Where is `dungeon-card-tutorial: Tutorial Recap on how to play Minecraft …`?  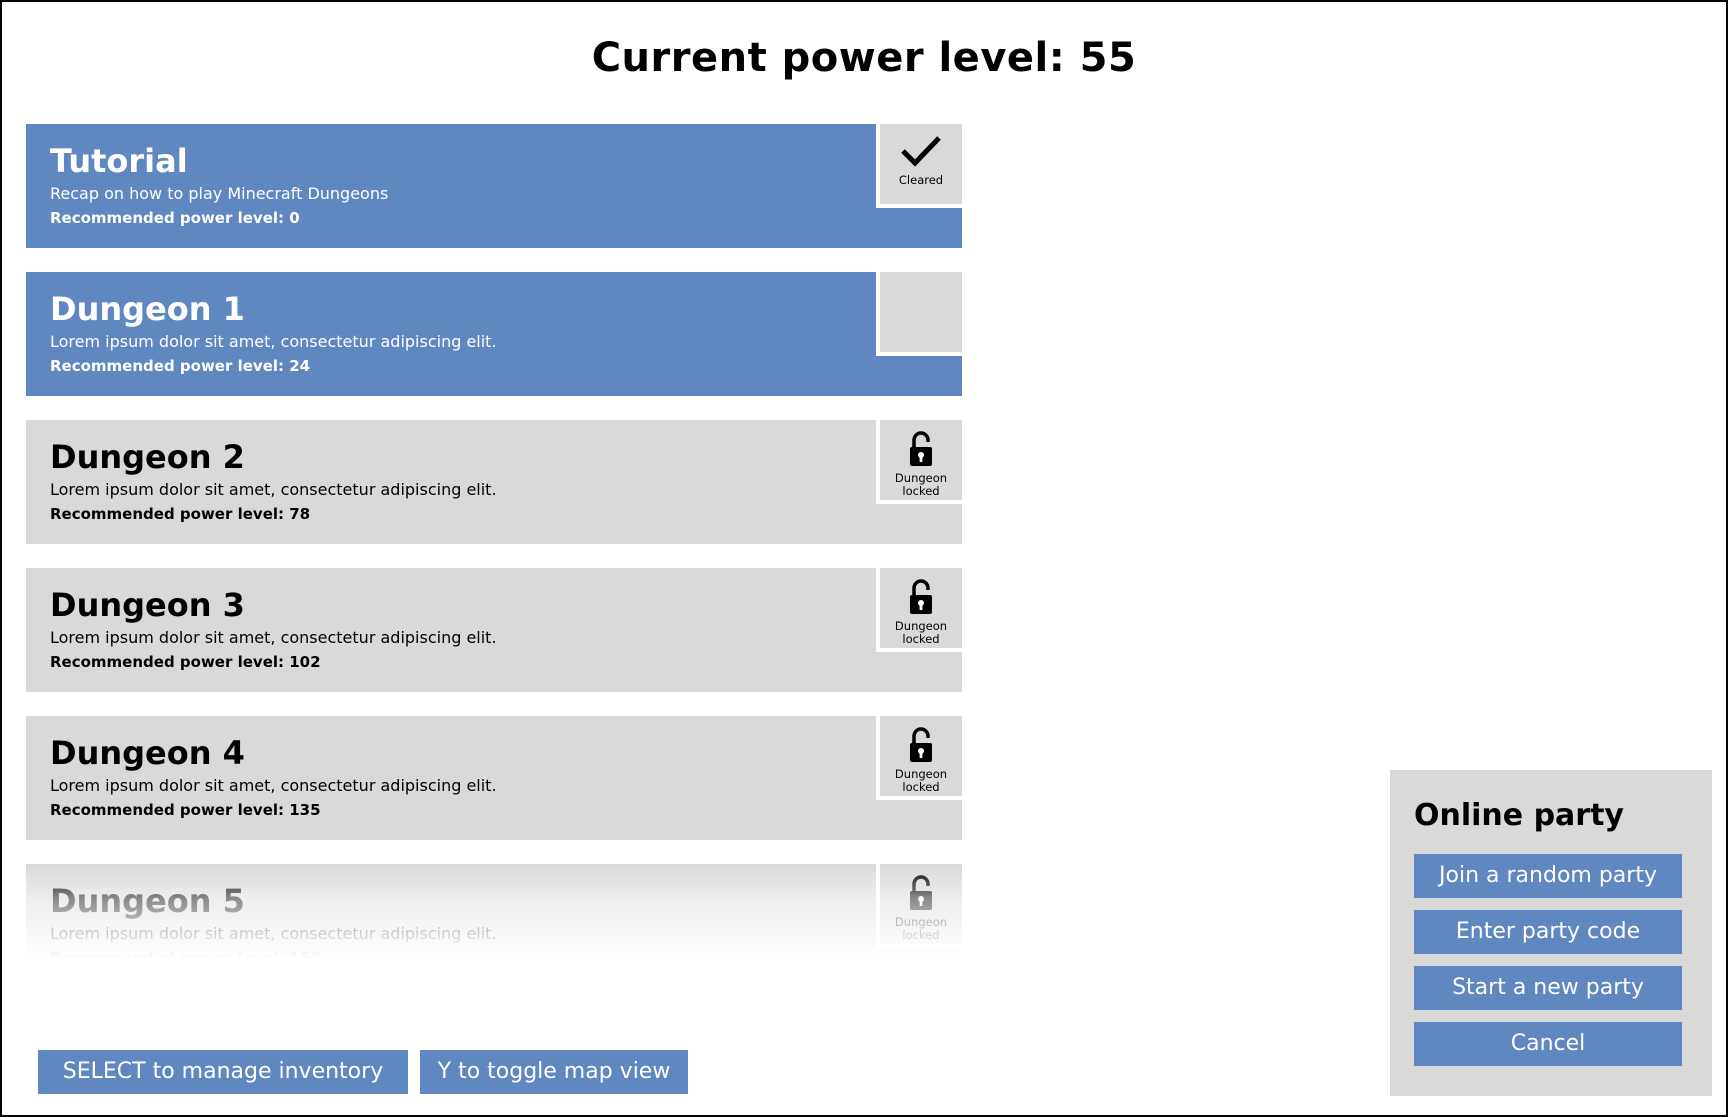
dungeon-card-tutorial: Tutorial Recap on how to play Minecraft … is located at coordinates (494, 186).